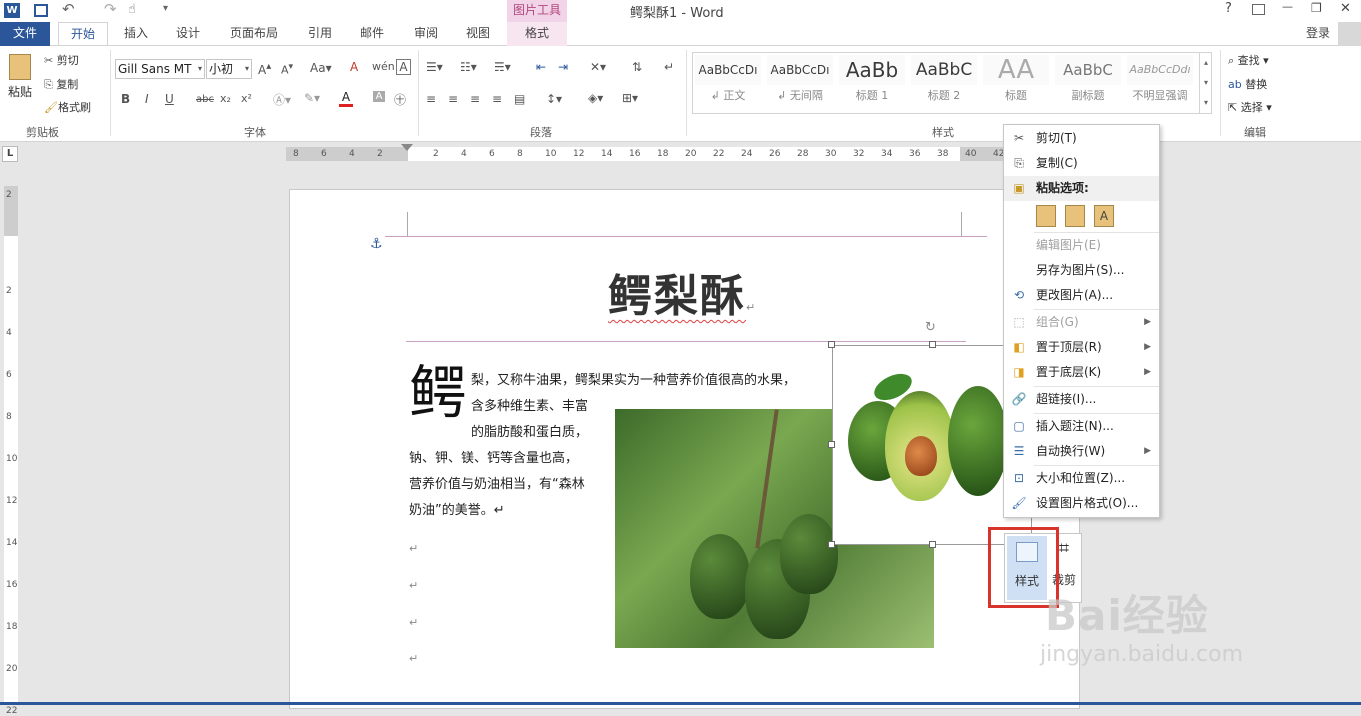  What do you see at coordinates (1349, 34) in the screenshot?
I see `user-avatar` at bounding box center [1349, 34].